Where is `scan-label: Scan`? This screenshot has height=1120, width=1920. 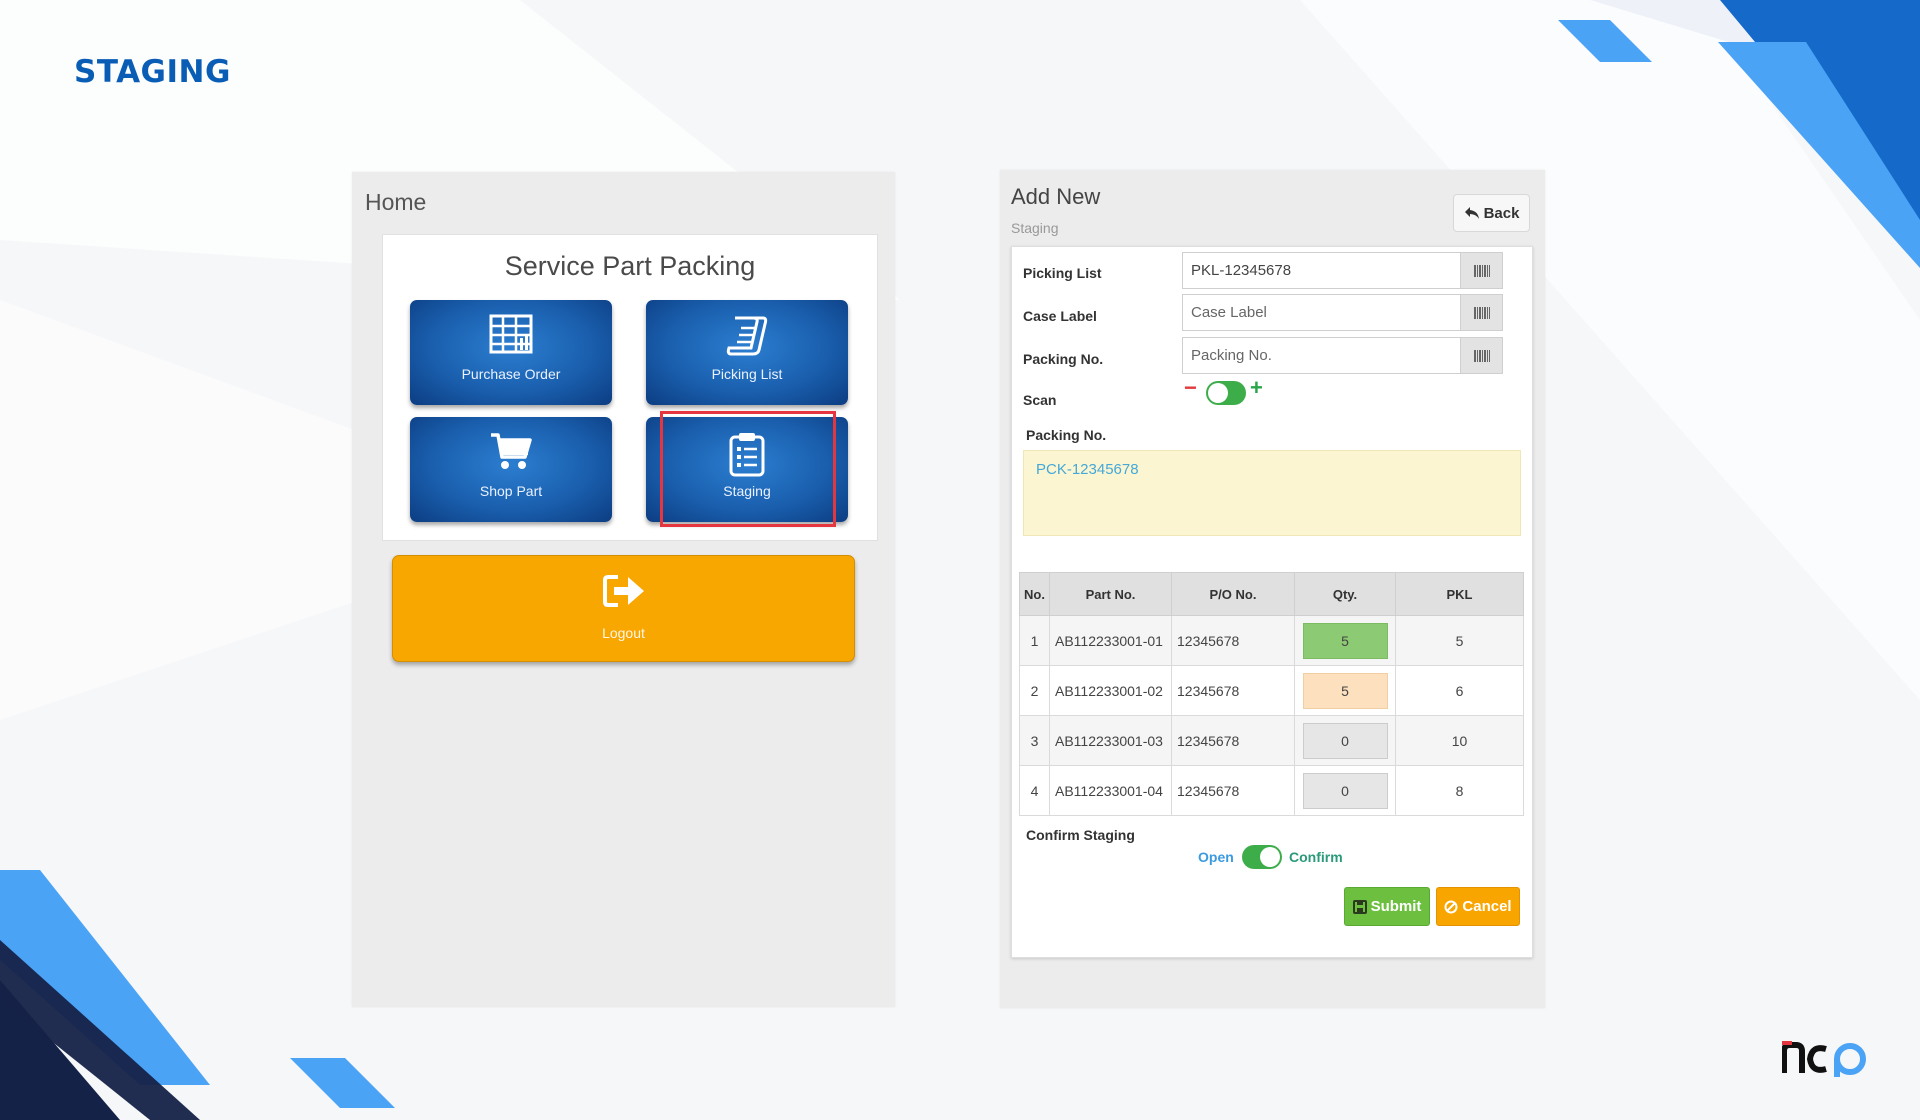
scan-label: Scan is located at coordinates (1040, 400).